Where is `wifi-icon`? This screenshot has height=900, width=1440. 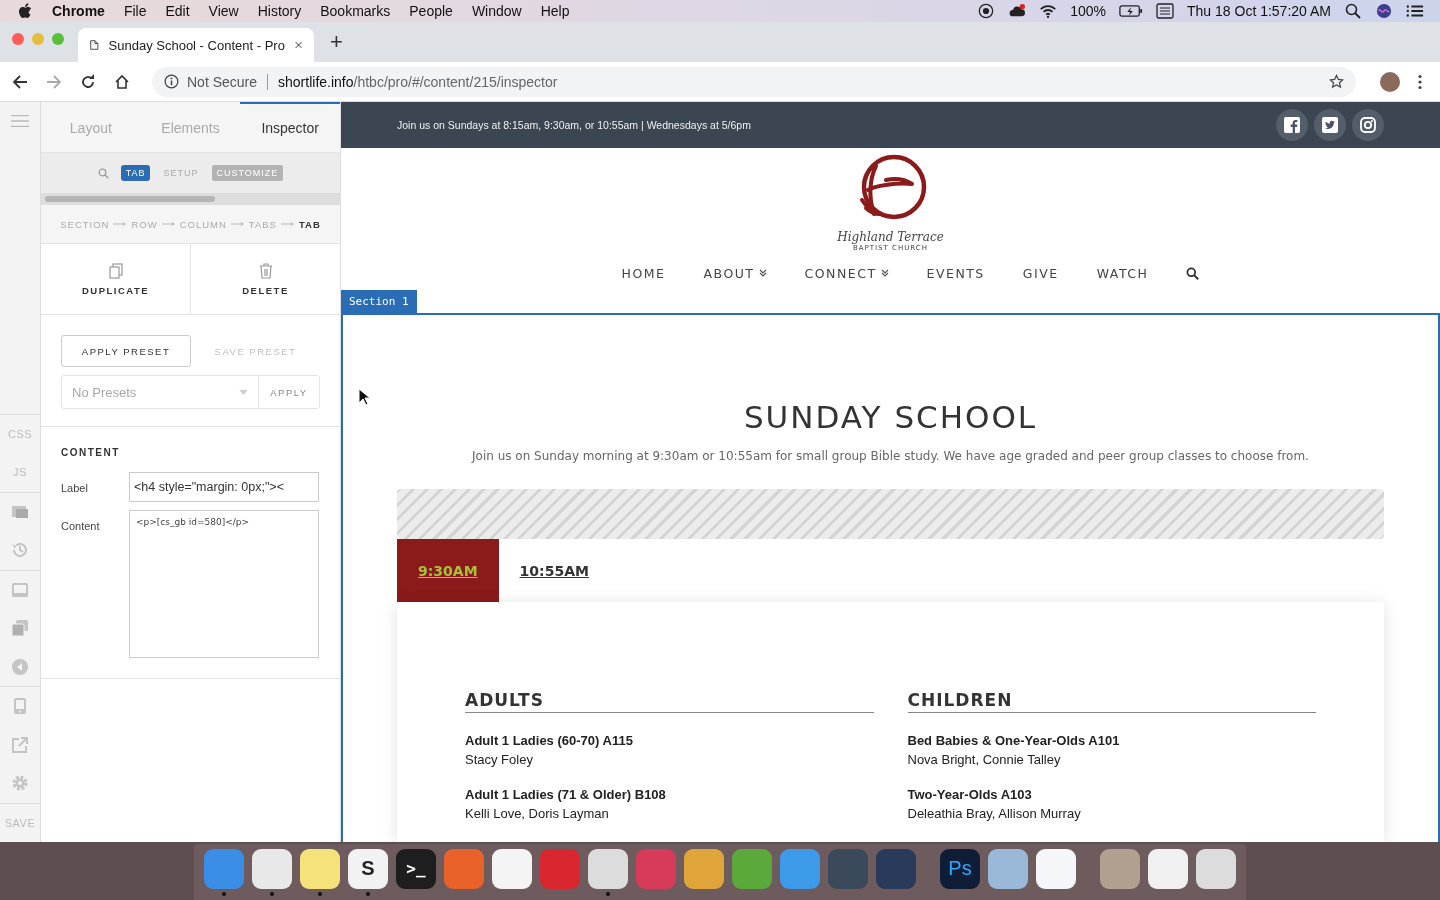 wifi-icon is located at coordinates (1048, 11).